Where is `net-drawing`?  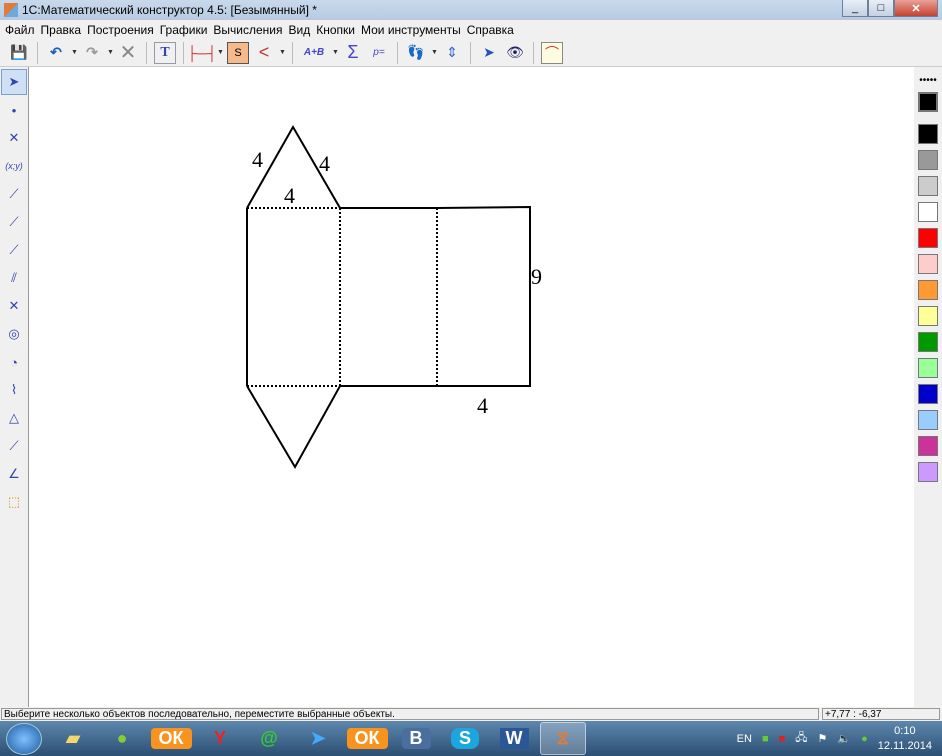 net-drawing is located at coordinates (388, 297).